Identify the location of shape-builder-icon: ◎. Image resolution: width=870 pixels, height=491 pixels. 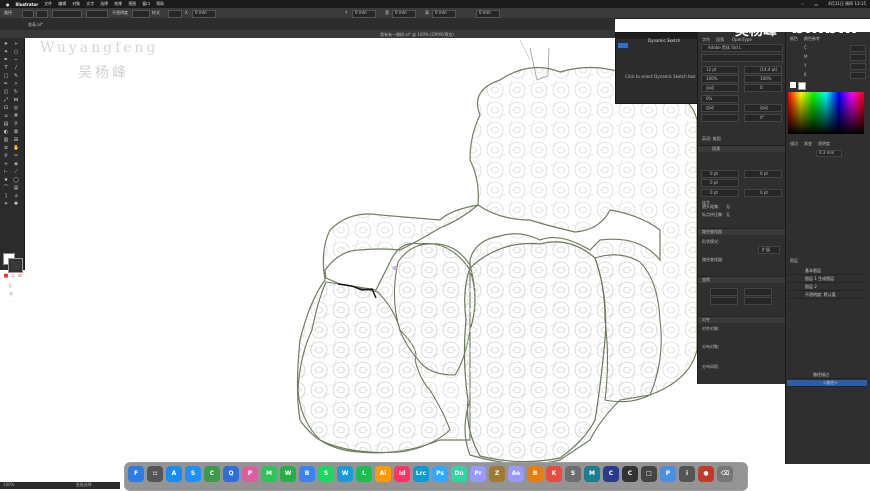
(16, 108).